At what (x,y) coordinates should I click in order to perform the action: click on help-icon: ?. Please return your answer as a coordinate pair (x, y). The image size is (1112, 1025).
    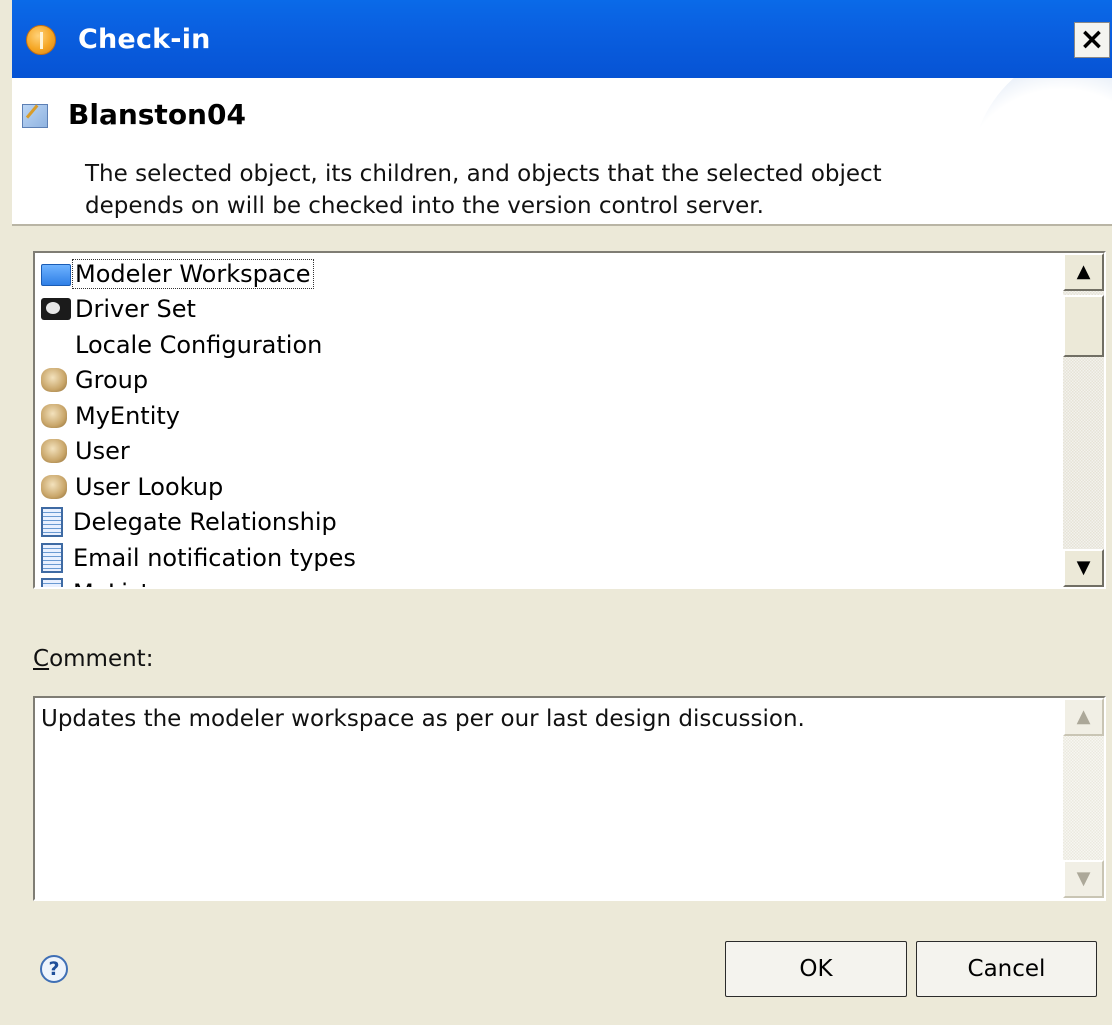
    Looking at the image, I should click on (54, 969).